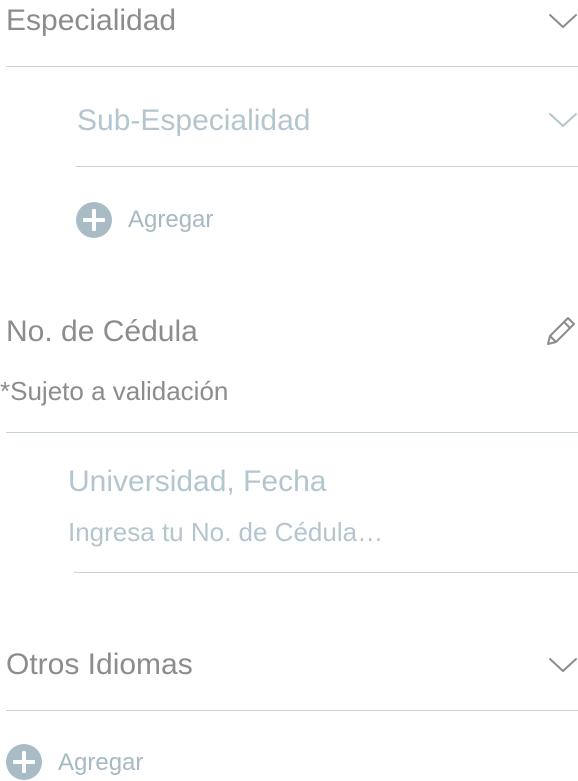 The width and height of the screenshot is (578, 781). I want to click on especialidad-label: Especialidad, so click(91, 20).